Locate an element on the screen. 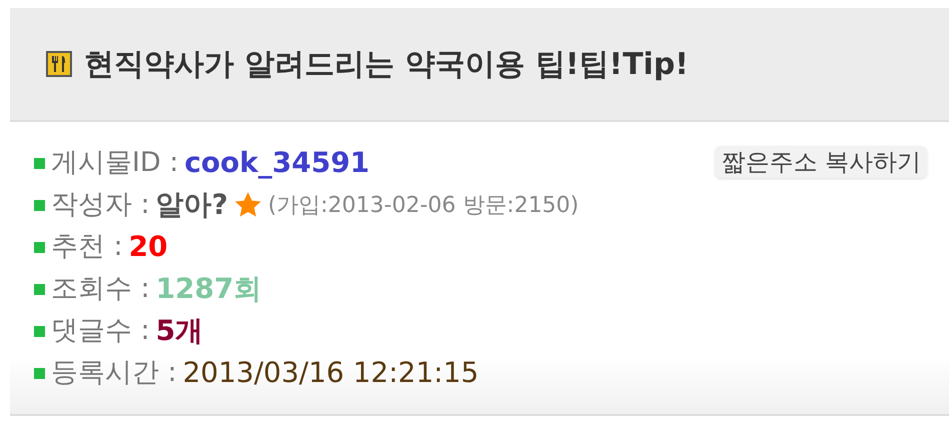 The height and width of the screenshot is (428, 949). field-value: 1287회 is located at coordinates (209, 289).